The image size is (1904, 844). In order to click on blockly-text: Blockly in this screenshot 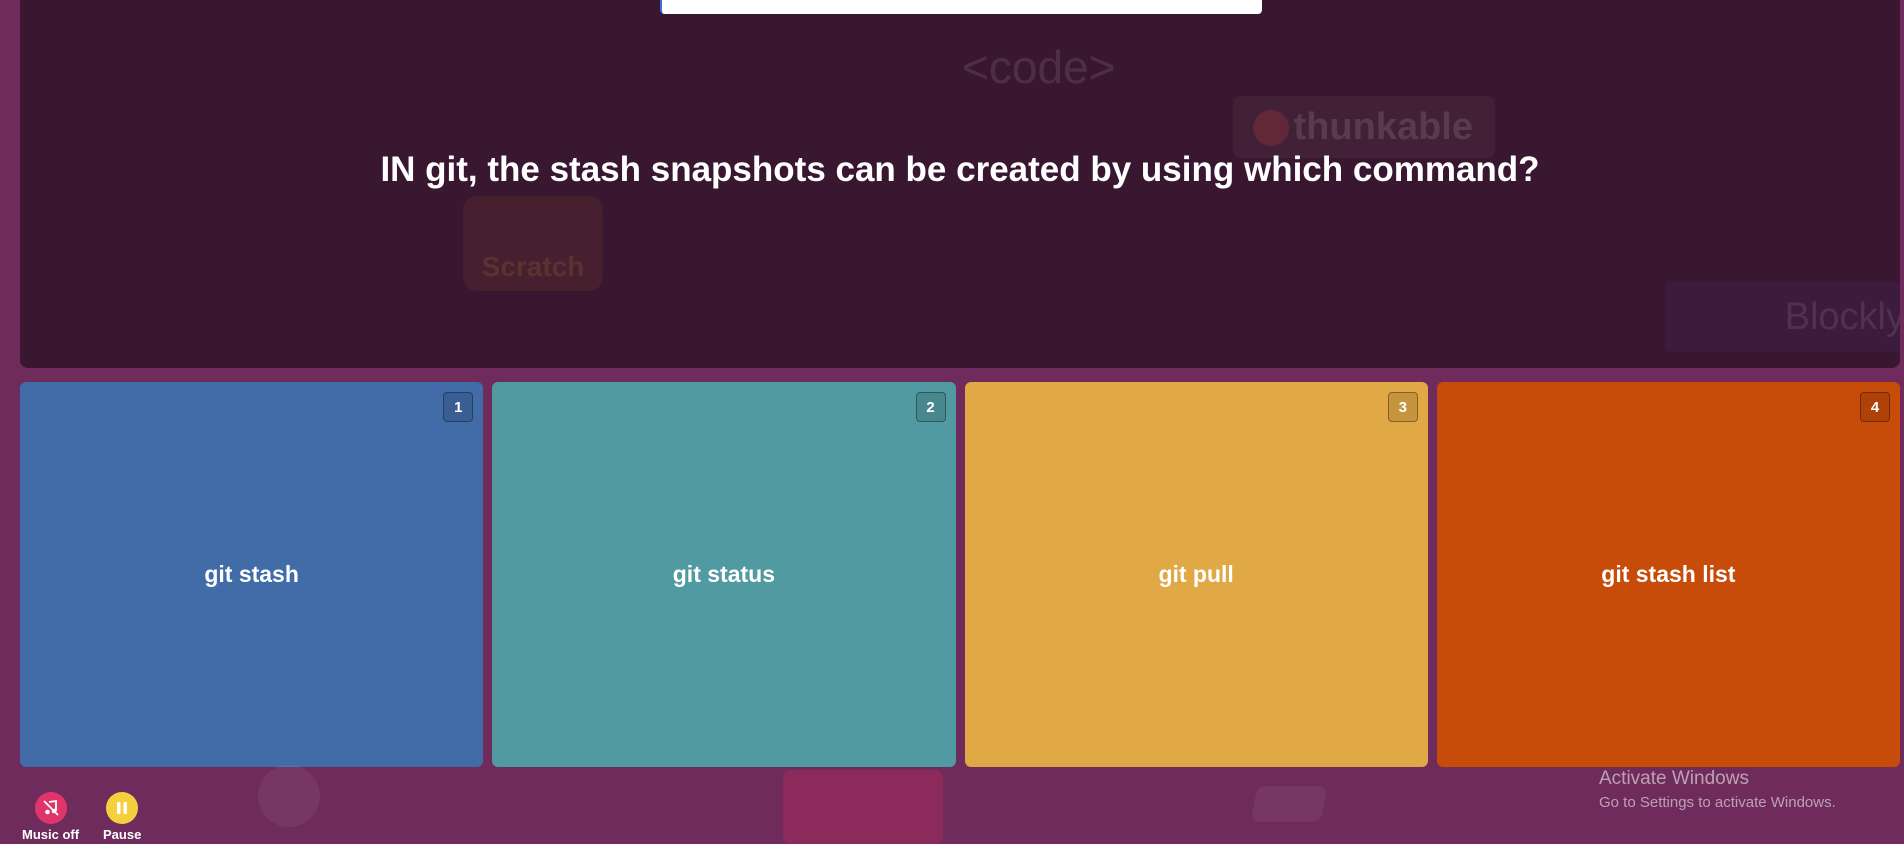, I will do `click(1842, 316)`.